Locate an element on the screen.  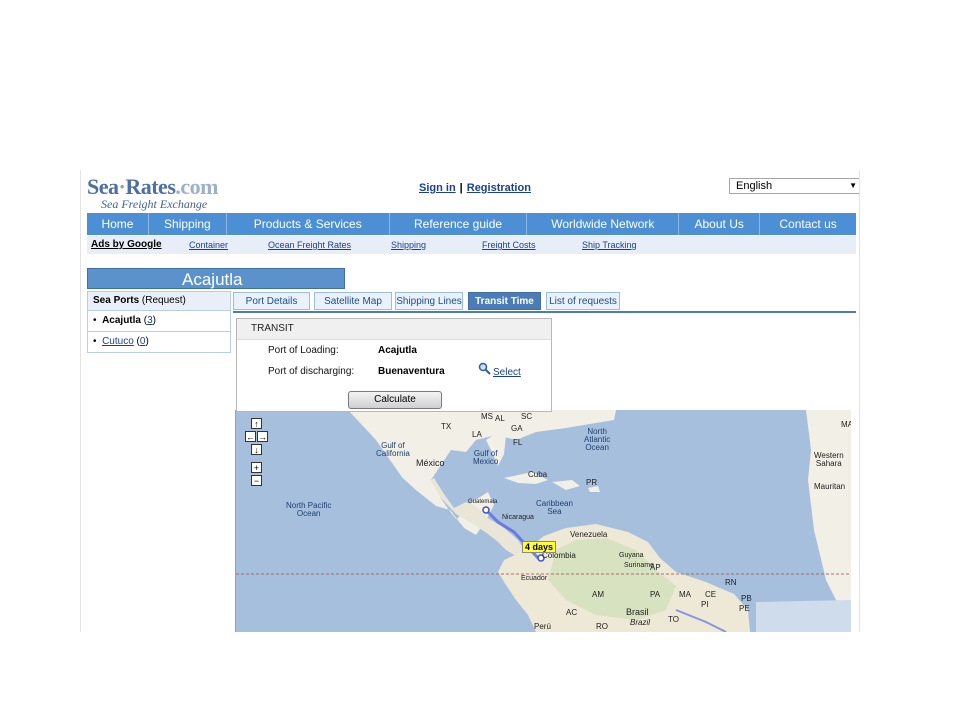
transit-header: TRANSIT is located at coordinates (394, 329).